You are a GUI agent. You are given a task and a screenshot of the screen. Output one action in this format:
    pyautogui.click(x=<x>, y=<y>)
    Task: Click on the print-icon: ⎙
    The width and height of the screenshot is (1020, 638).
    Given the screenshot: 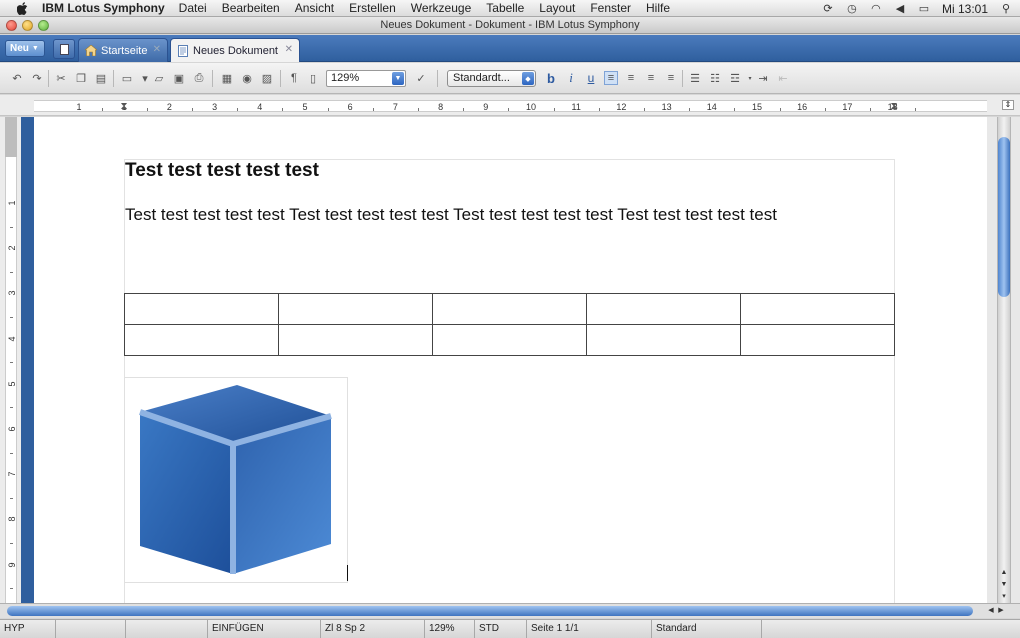 What is the action you would take?
    pyautogui.click(x=199, y=78)
    